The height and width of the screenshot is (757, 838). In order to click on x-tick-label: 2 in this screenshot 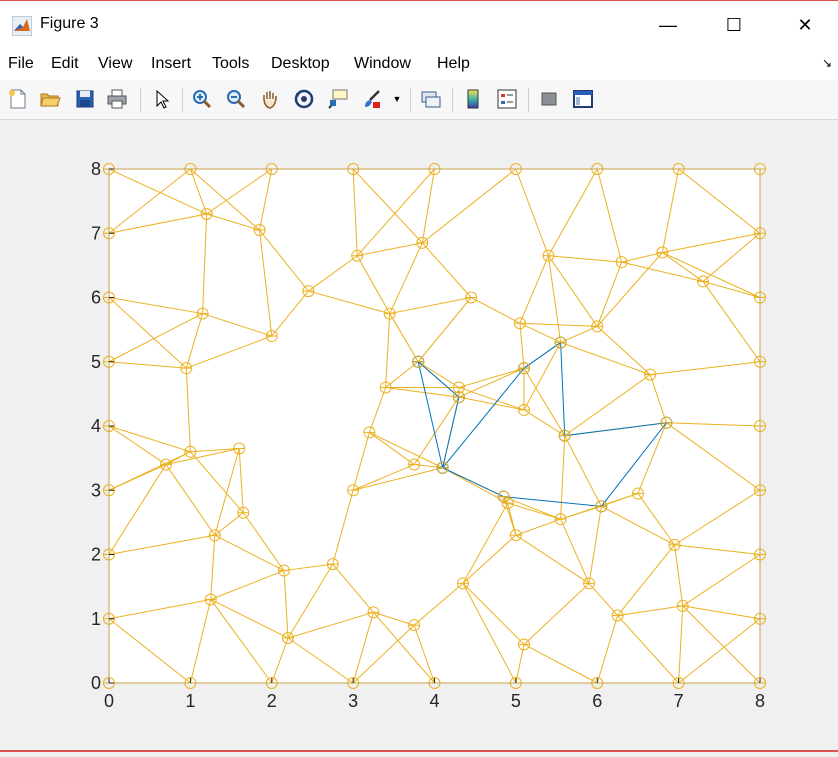, I will do `click(272, 701)`.